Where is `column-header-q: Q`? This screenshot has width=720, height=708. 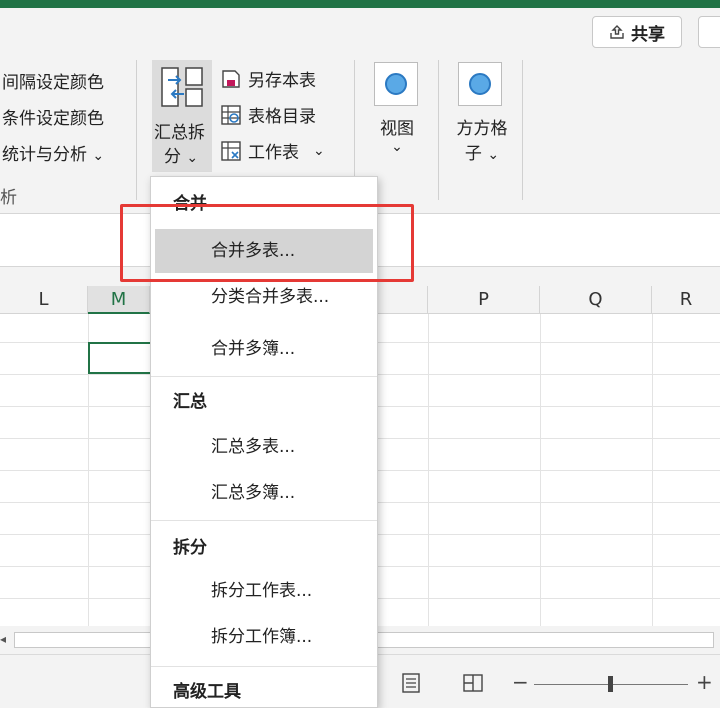 column-header-q: Q is located at coordinates (596, 300).